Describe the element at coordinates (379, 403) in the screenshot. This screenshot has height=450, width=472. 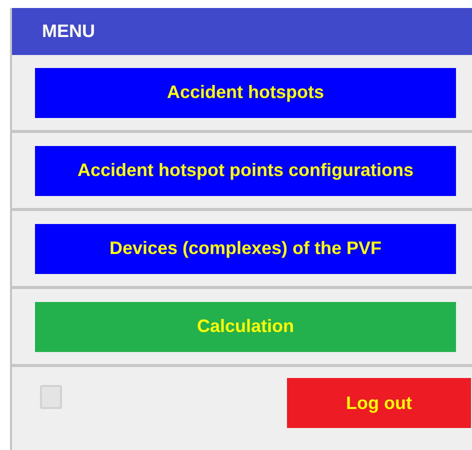
I see `logout-button: Log out` at that location.